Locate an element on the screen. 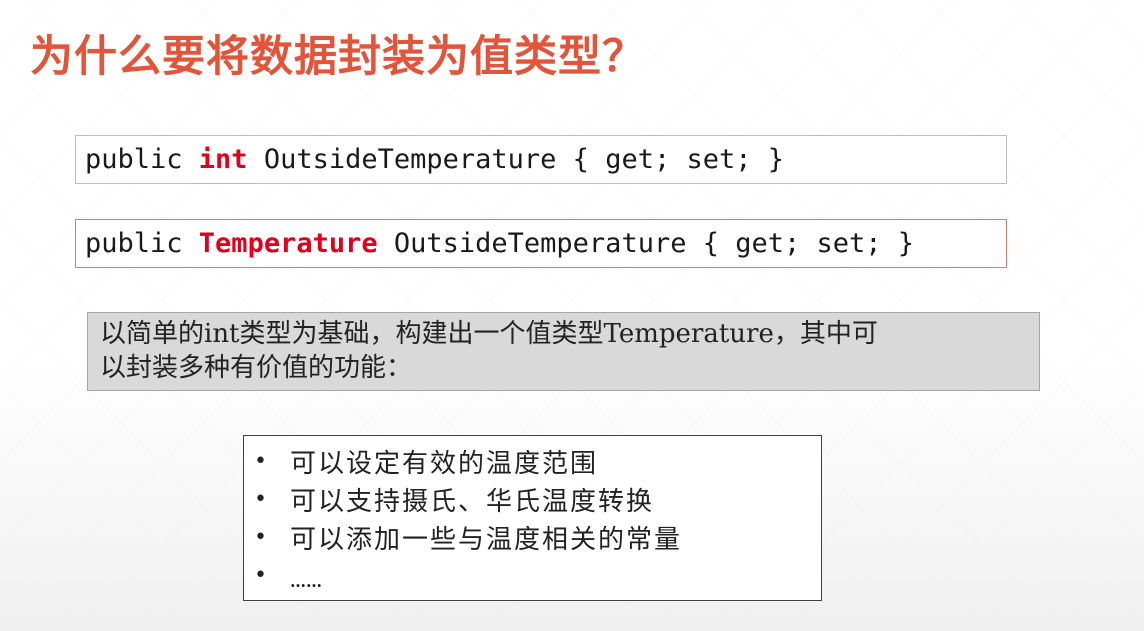 The height and width of the screenshot is (631, 1144). list-item-text: 可以支持摄氏、华氏温度转换 is located at coordinates (472, 501).